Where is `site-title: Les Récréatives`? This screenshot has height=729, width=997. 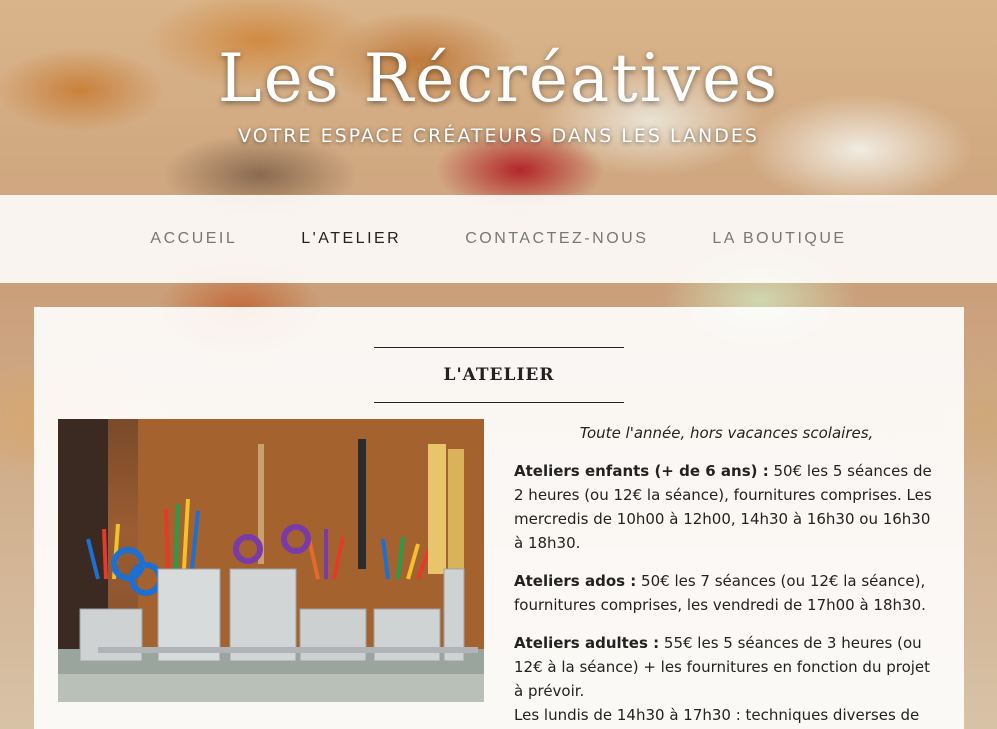 site-title: Les Récréatives is located at coordinates (498, 78).